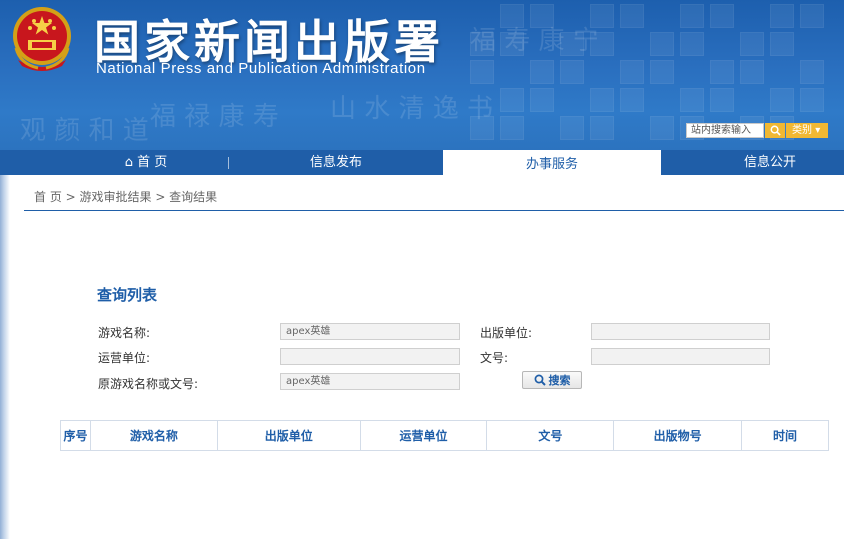 Image resolution: width=844 pixels, height=539 pixels. I want to click on category-dropdown: 类别 ▾, so click(807, 130).